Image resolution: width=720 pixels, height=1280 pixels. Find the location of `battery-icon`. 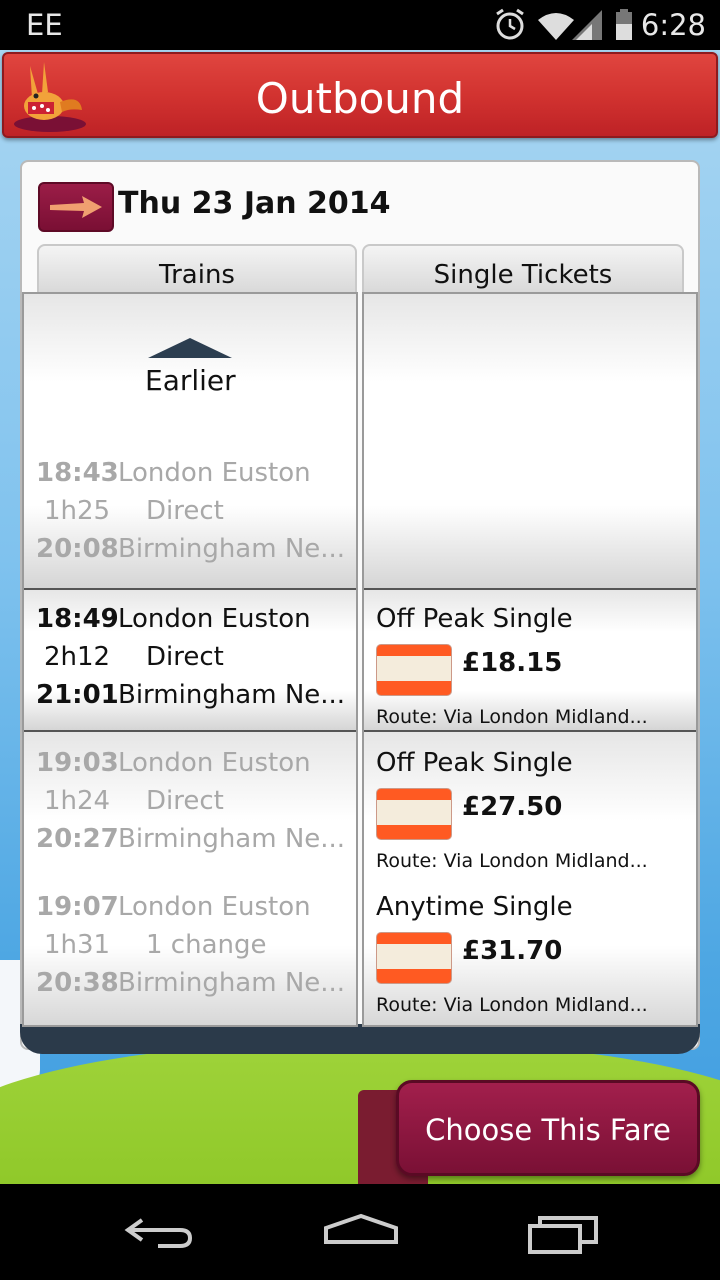

battery-icon is located at coordinates (624, 24).